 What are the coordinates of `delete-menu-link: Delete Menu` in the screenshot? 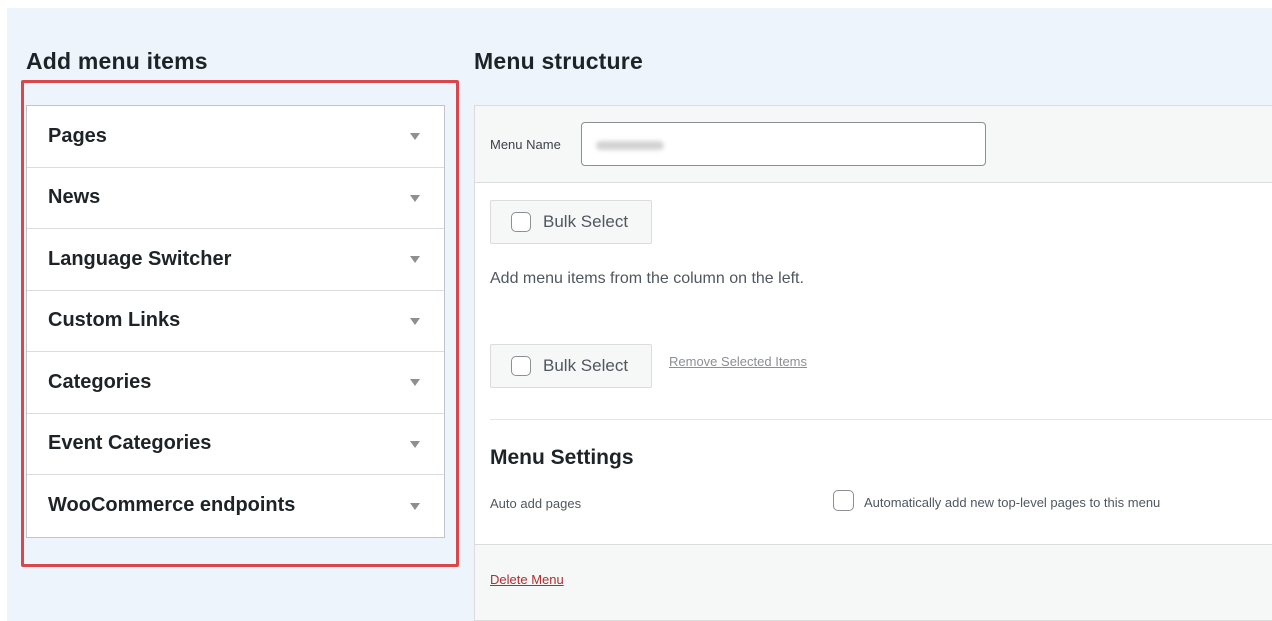 It's located at (527, 579).